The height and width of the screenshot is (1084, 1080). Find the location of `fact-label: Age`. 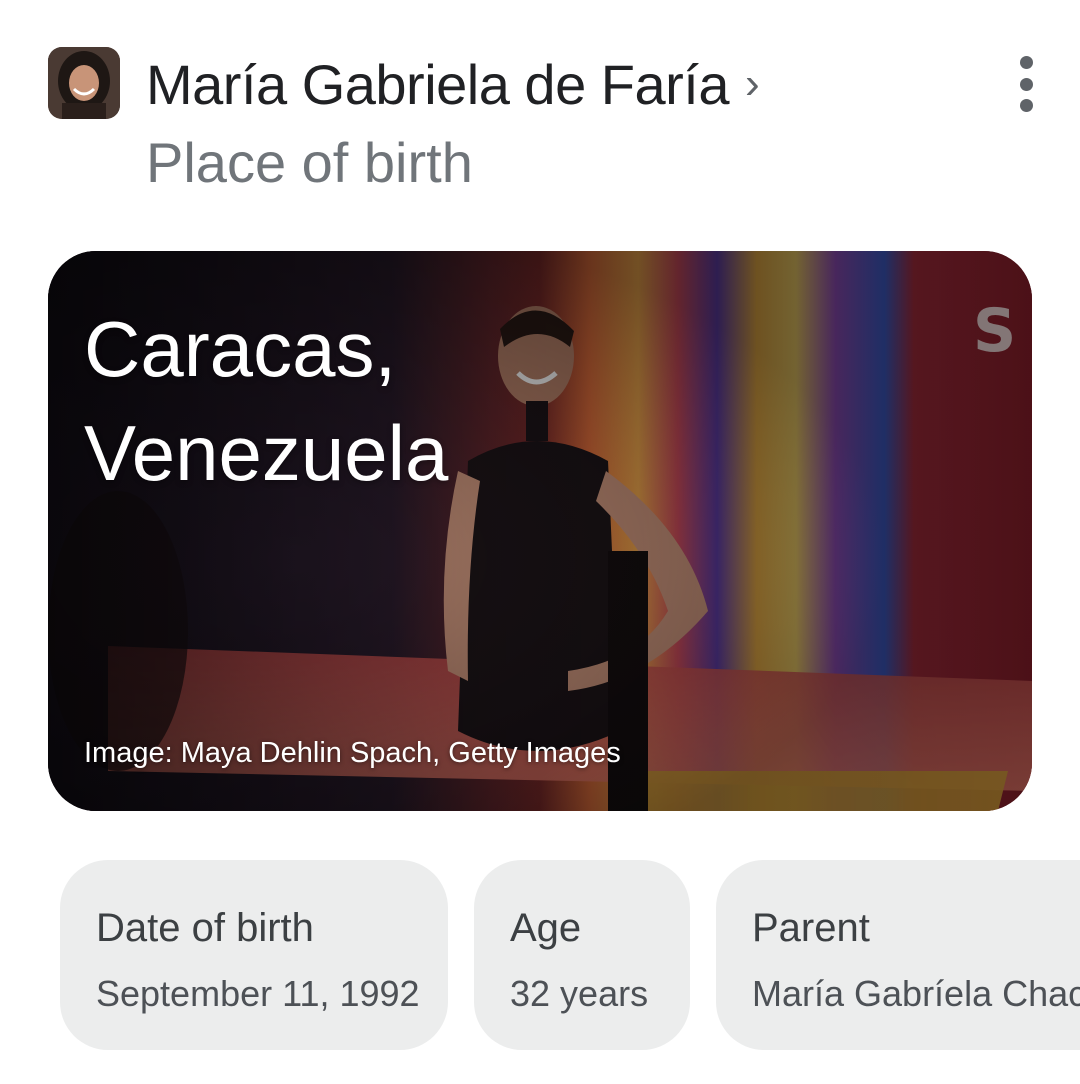

fact-label: Age is located at coordinates (546, 928).